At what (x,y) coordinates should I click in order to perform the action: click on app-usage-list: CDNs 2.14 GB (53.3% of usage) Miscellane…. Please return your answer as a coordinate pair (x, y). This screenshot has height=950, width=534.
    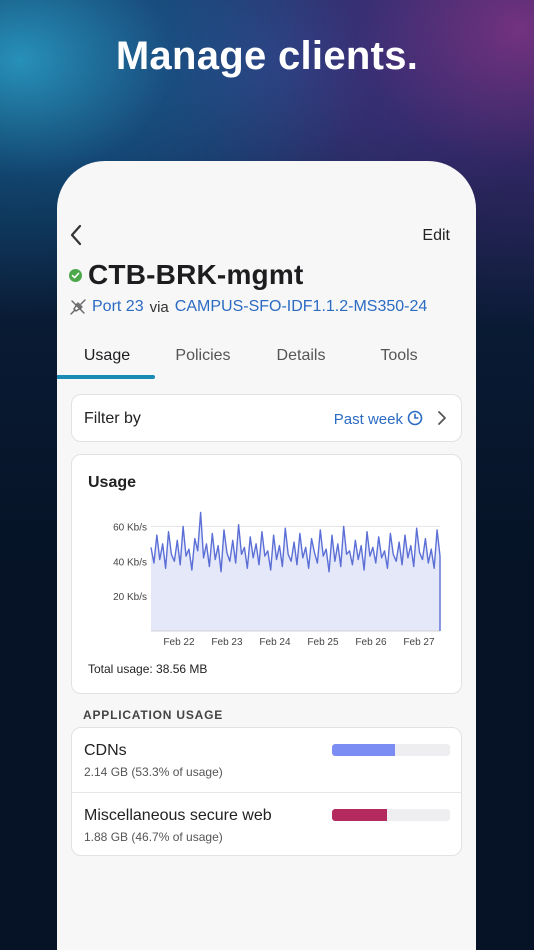
    Looking at the image, I should click on (266, 791).